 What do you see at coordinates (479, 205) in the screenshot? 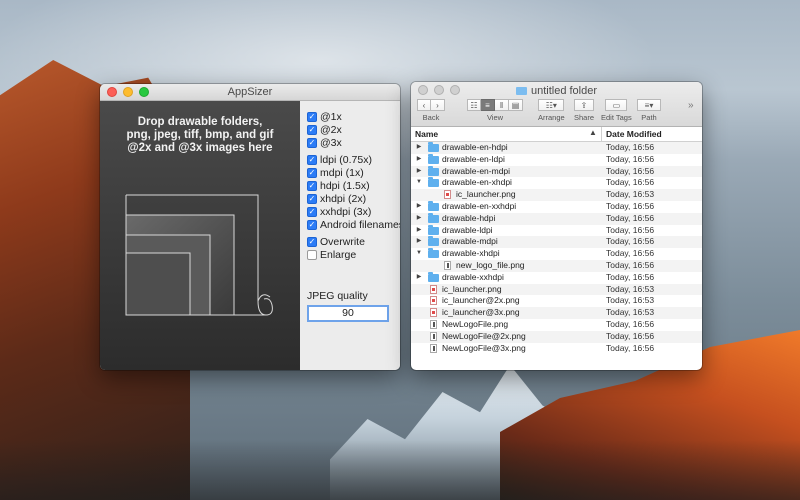
I see `file-name: drawable-en-xxhdpi` at bounding box center [479, 205].